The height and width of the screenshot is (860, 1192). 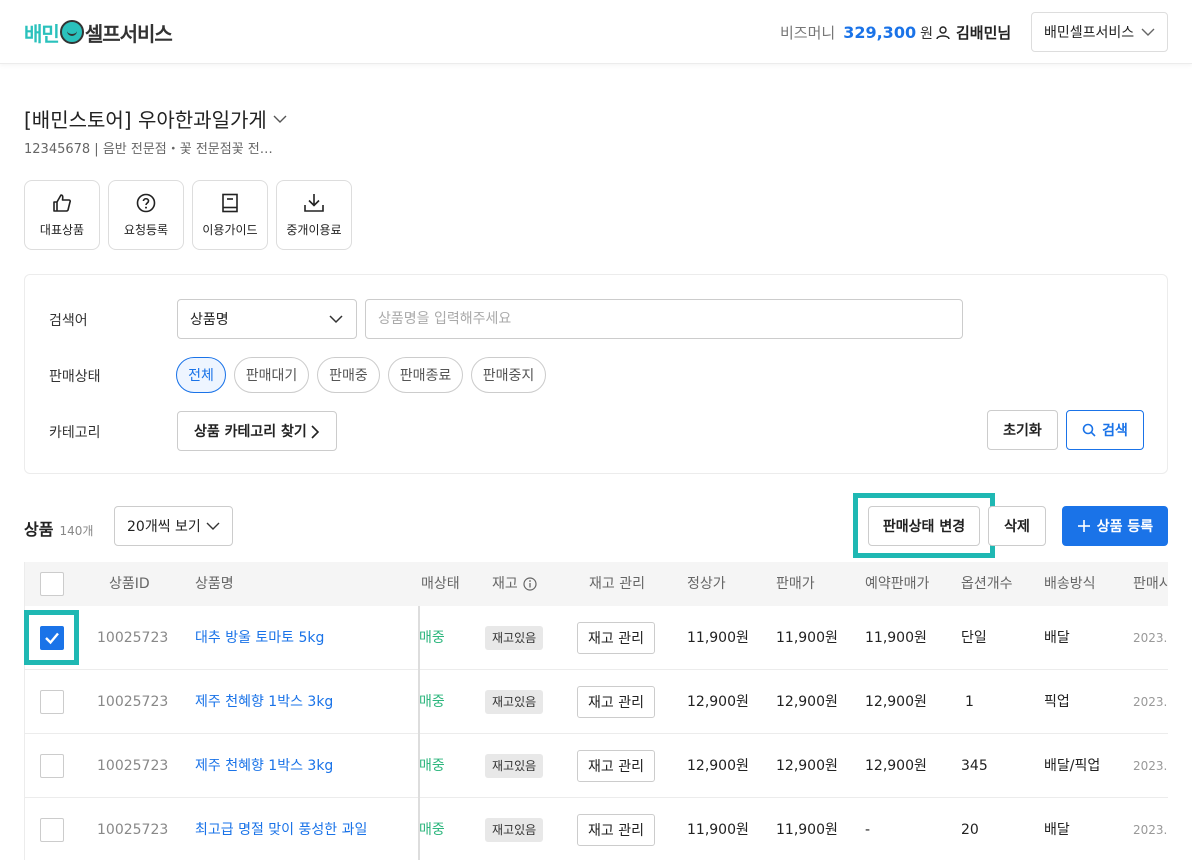 I want to click on status-chip-on-sale: 판매중, so click(x=348, y=375).